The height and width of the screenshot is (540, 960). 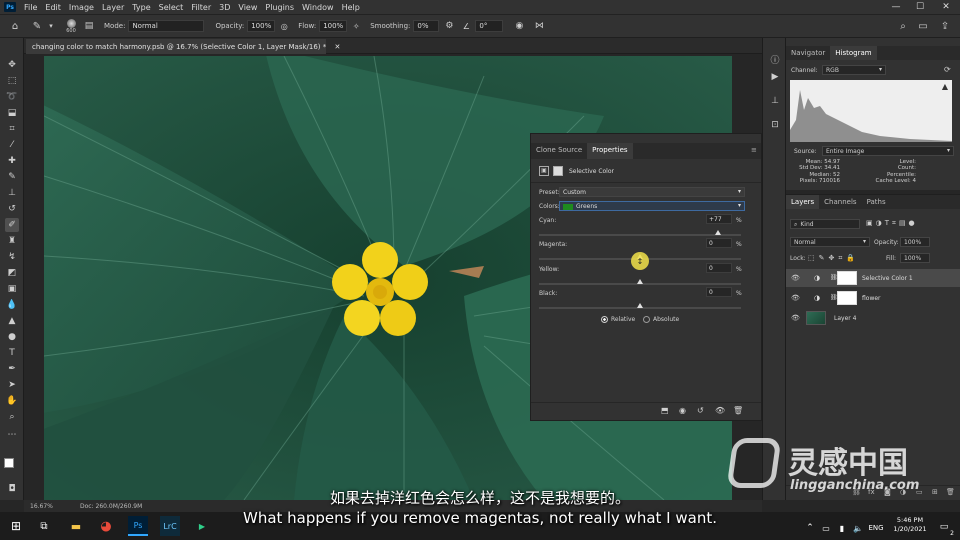 What do you see at coordinates (15, 26) in the screenshot?
I see `home-icon: ⌂` at bounding box center [15, 26].